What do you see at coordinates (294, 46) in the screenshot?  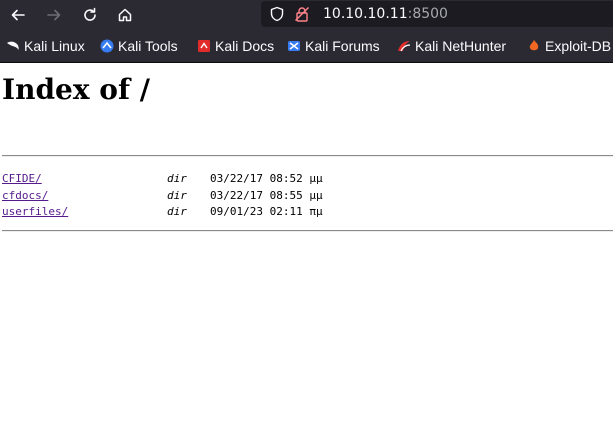 I see `kali-forums-icon` at bounding box center [294, 46].